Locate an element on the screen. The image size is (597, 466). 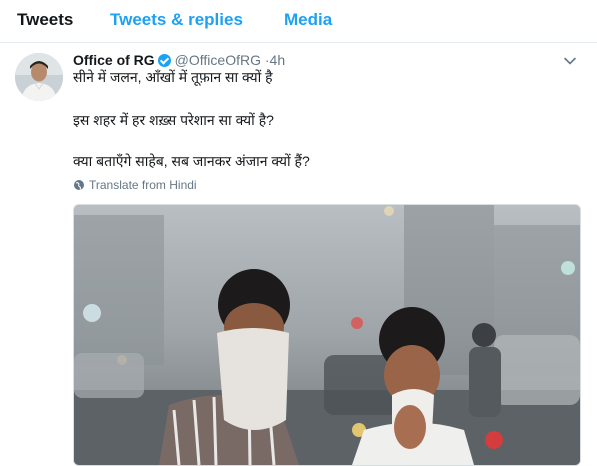
tweet-text-line-2: इस शहर में हर शख़्स परेशान सा क्यों है? is located at coordinates (173, 120).